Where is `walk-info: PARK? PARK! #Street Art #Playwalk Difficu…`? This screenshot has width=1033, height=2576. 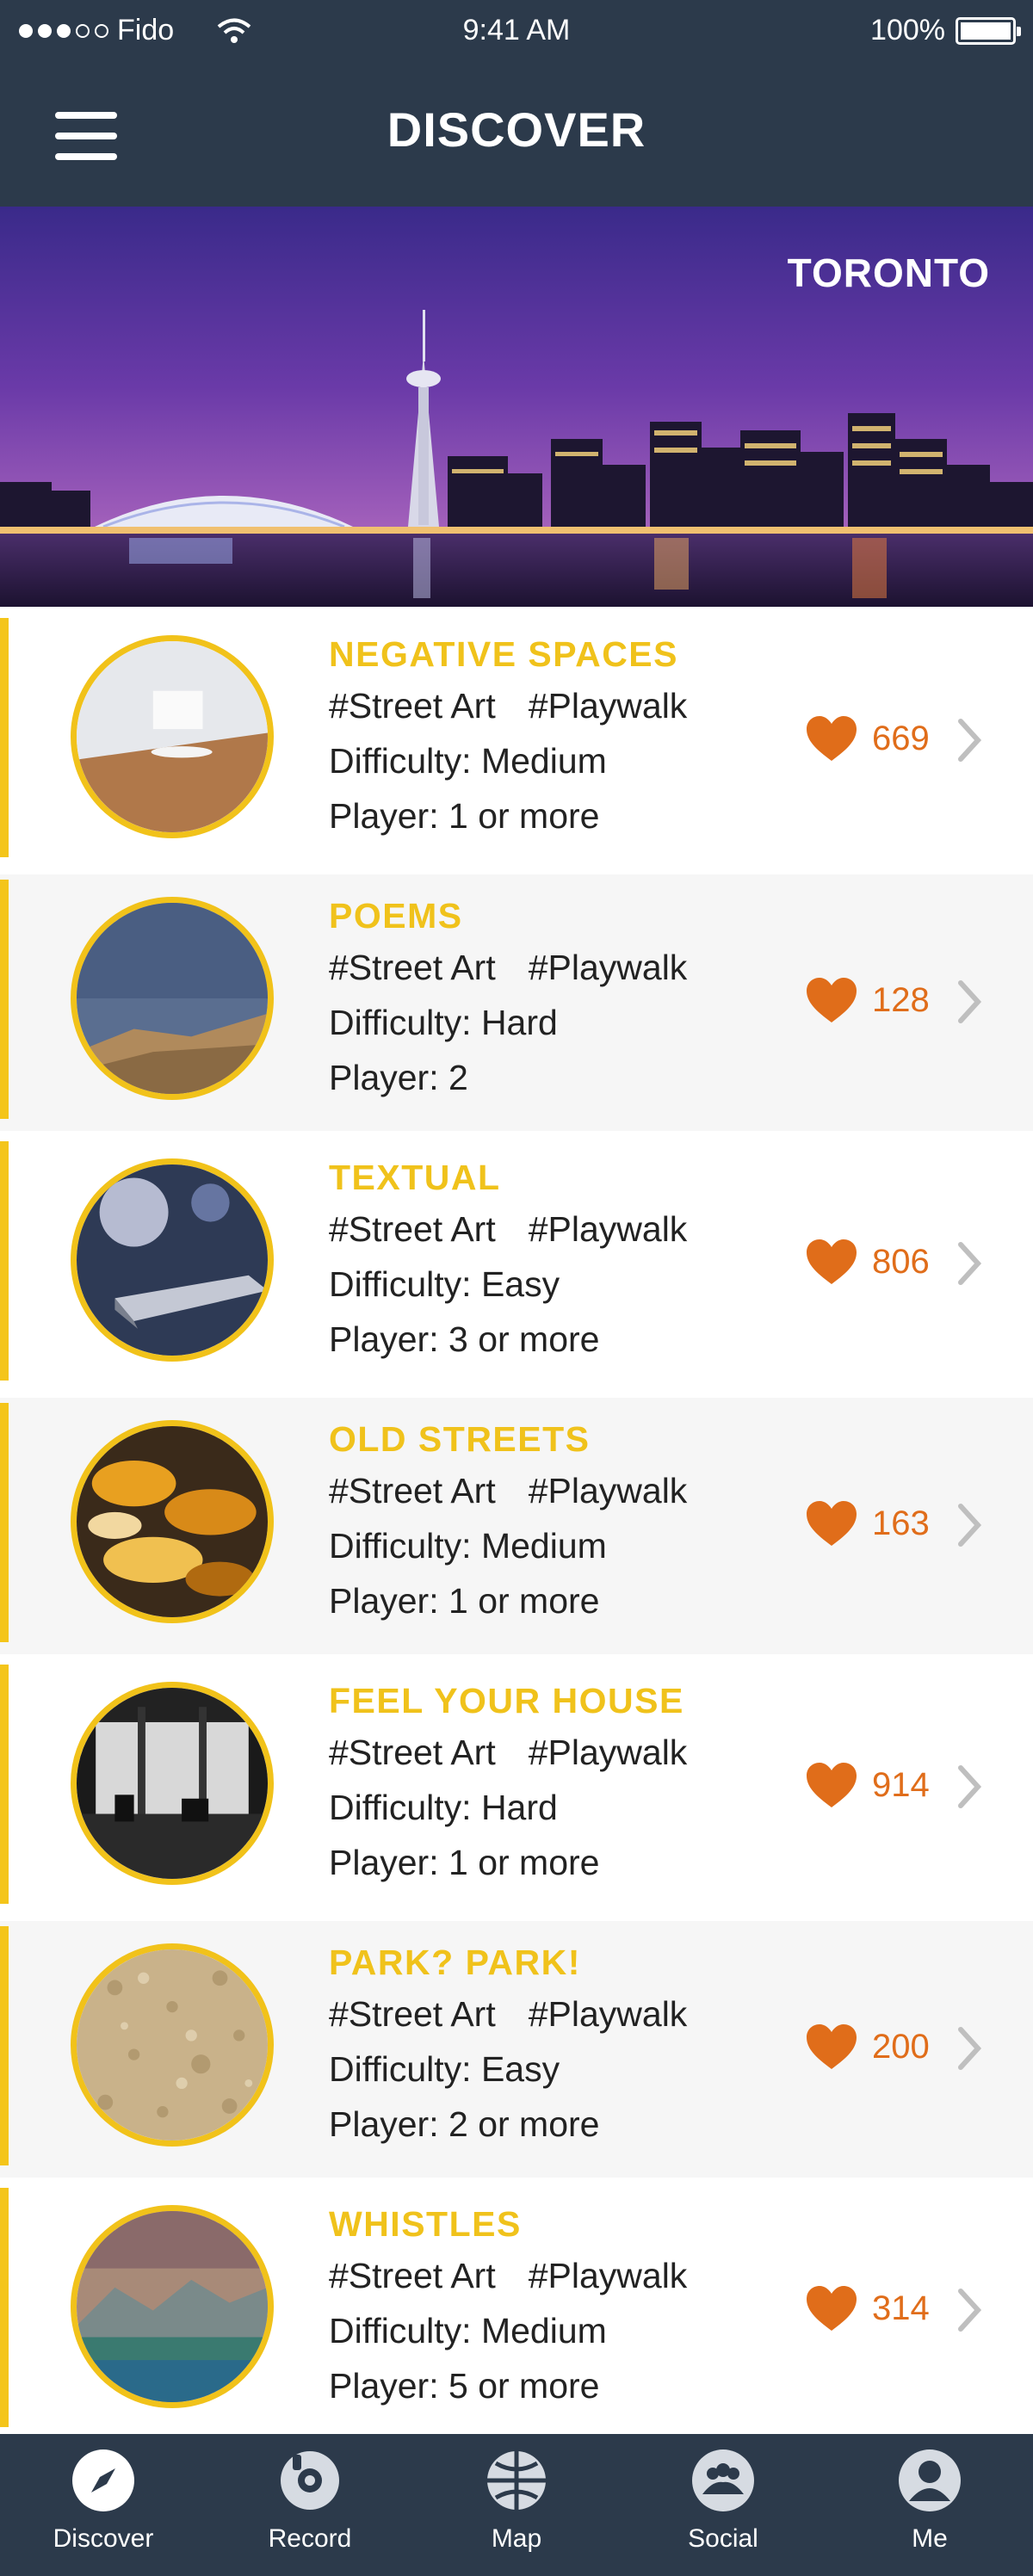
walk-info: PARK? PARK! #Street Art #Playwalk Difficu… is located at coordinates (508, 2045).